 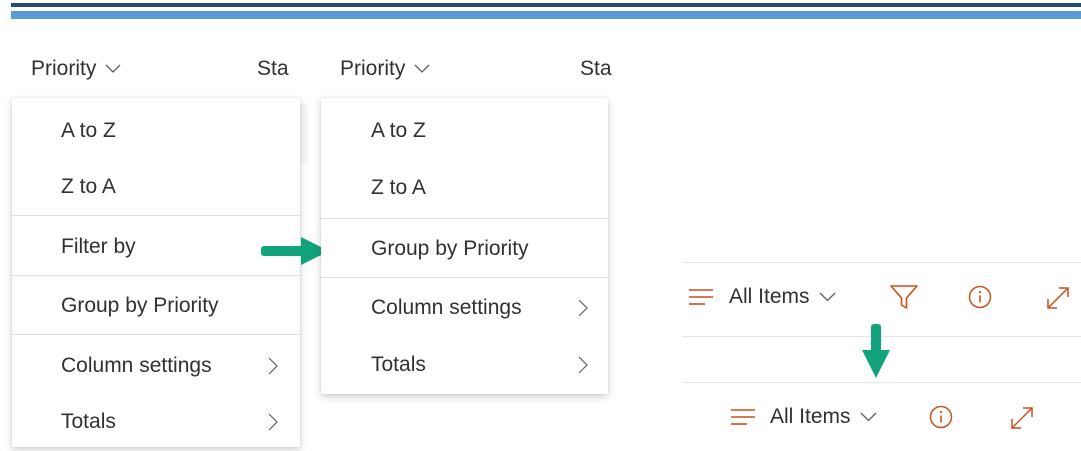 I want to click on top-stripe-dark, so click(x=546, y=5).